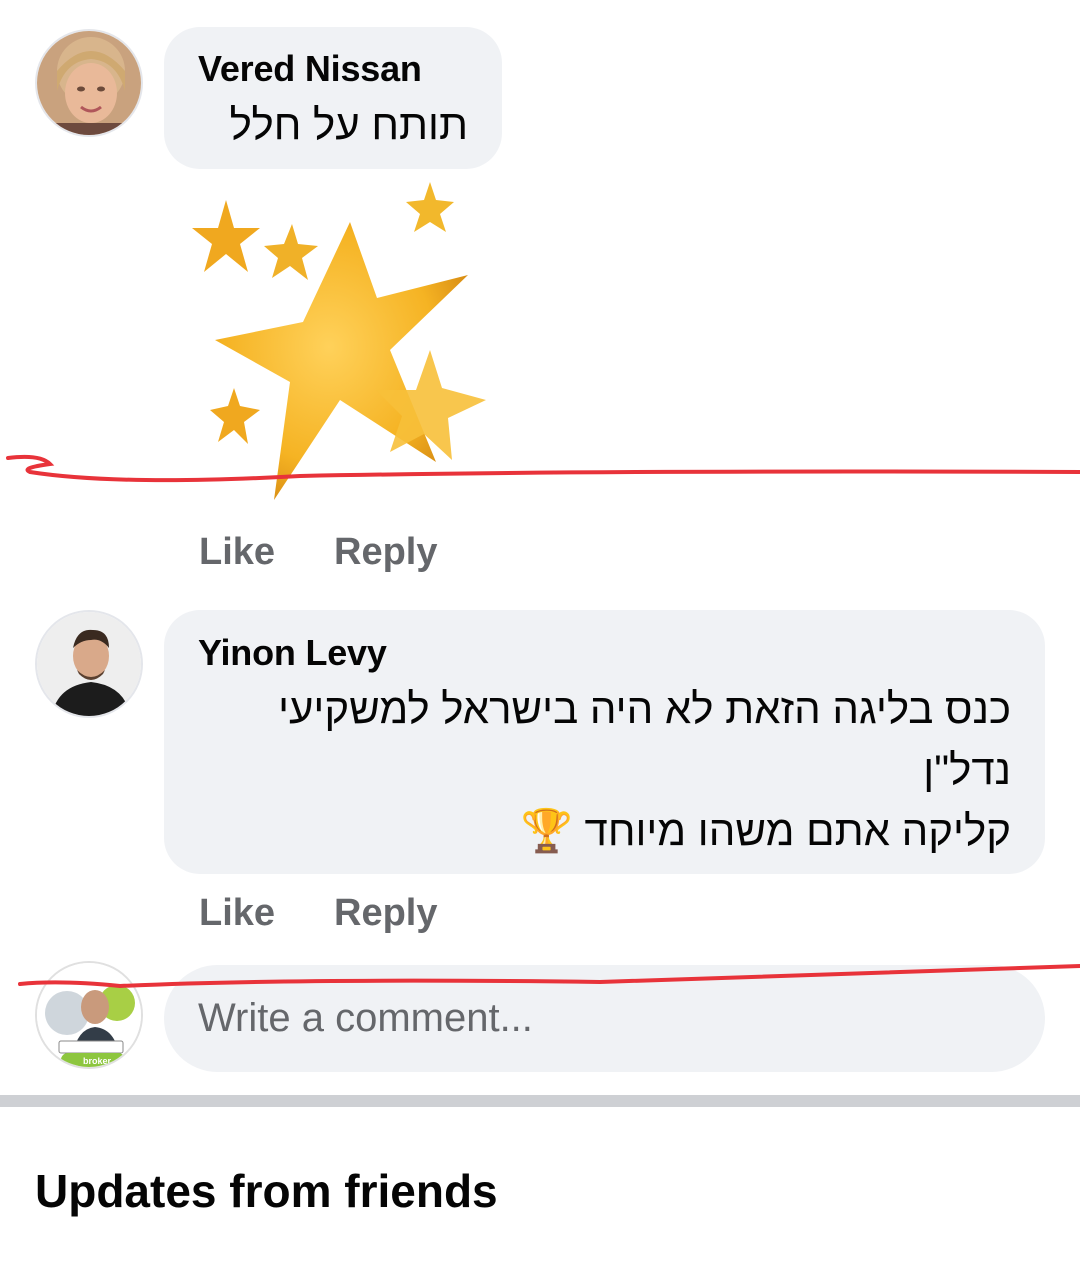  I want to click on comment-text-line: נדל"ן, so click(967, 769).